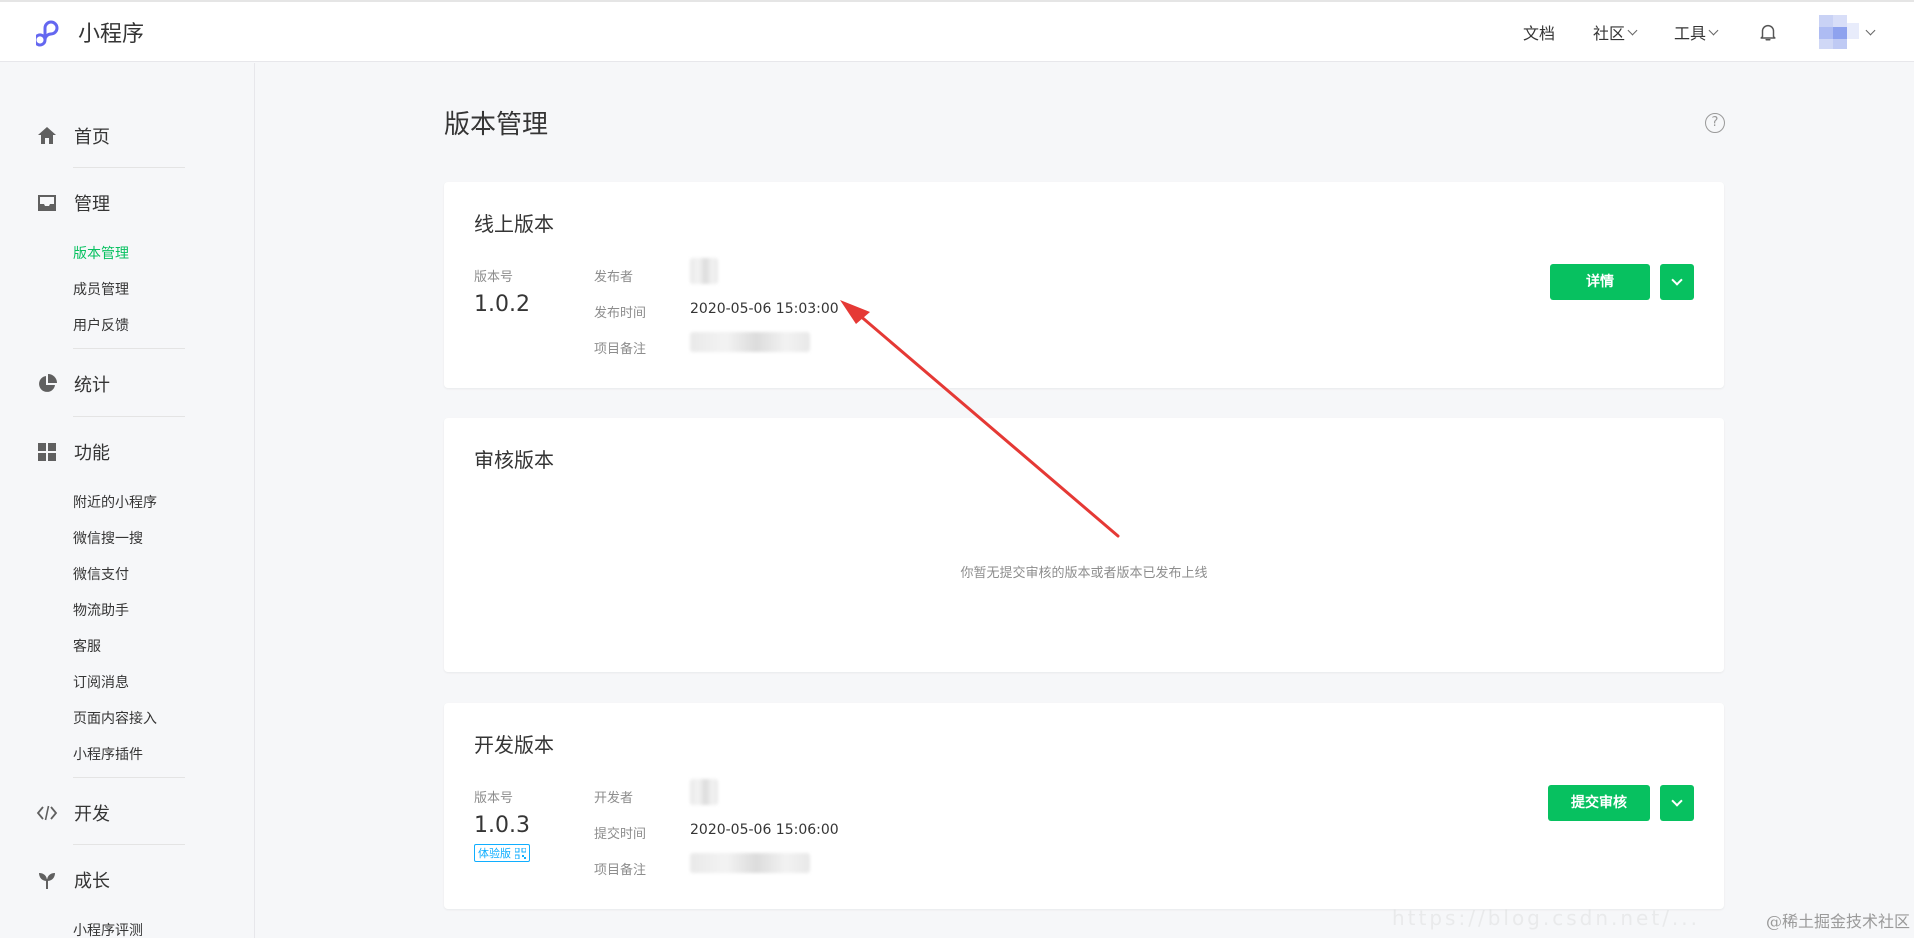  I want to click on publish-time-value: 2020-05-06 15:03:00, so click(764, 309).